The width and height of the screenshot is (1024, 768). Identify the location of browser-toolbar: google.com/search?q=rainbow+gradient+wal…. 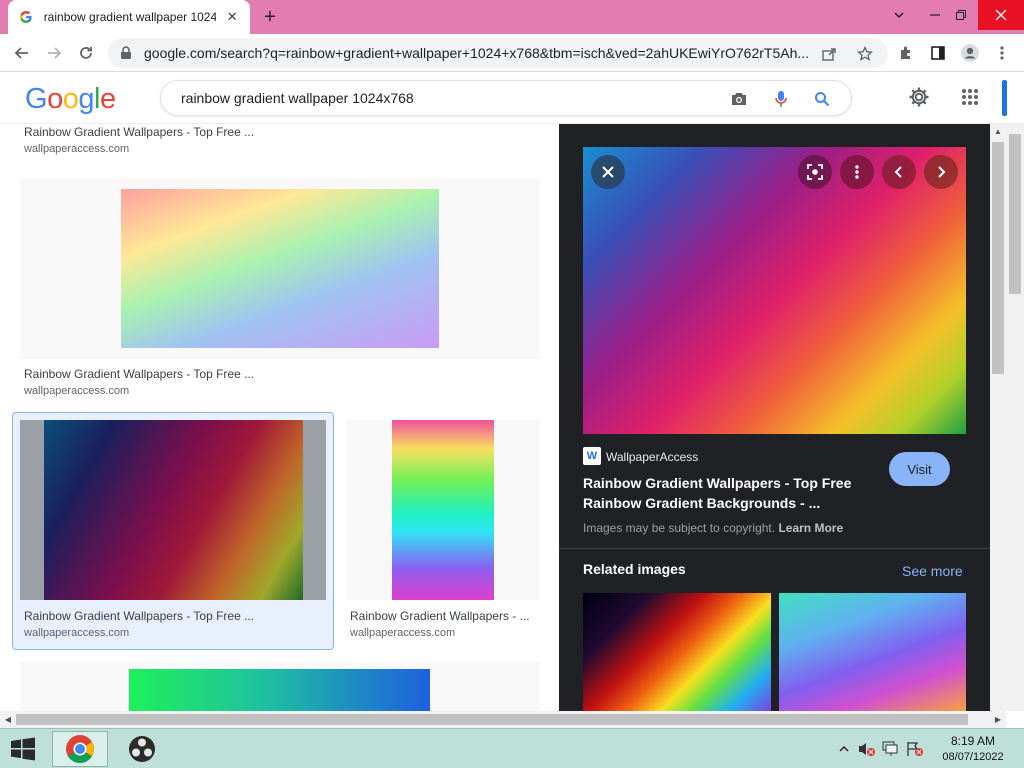
(512, 53).